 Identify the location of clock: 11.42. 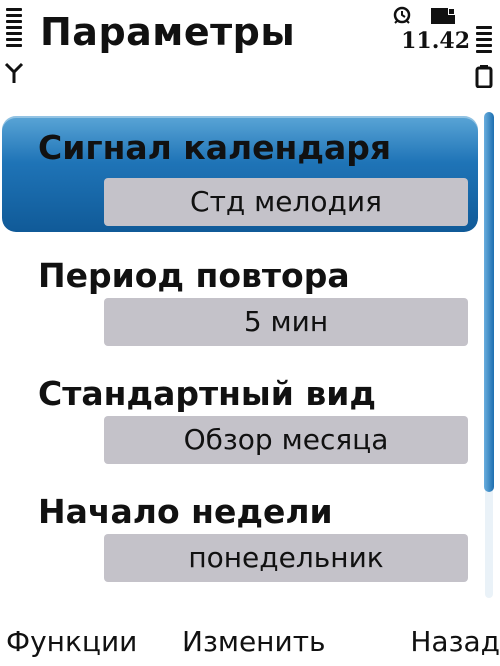
(435, 41).